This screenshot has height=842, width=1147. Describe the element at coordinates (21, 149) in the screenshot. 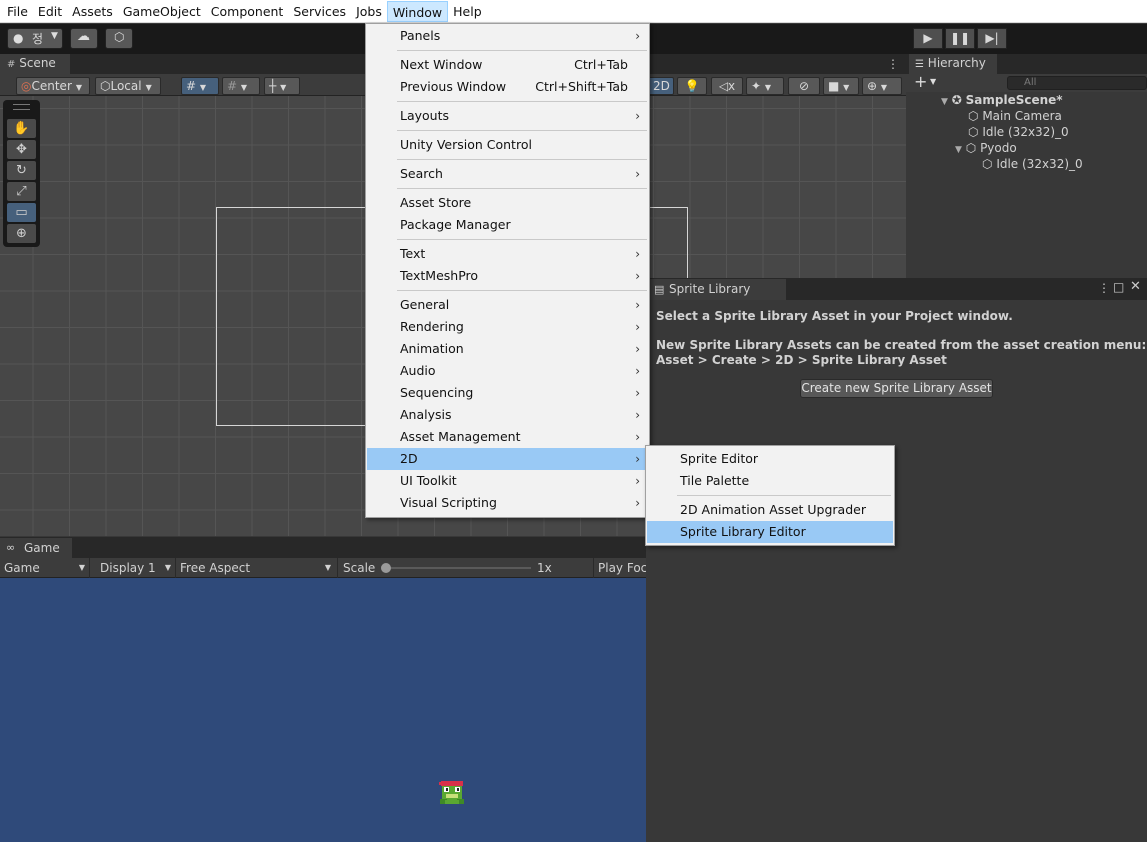

I see `move-tool-icon: ✥` at that location.